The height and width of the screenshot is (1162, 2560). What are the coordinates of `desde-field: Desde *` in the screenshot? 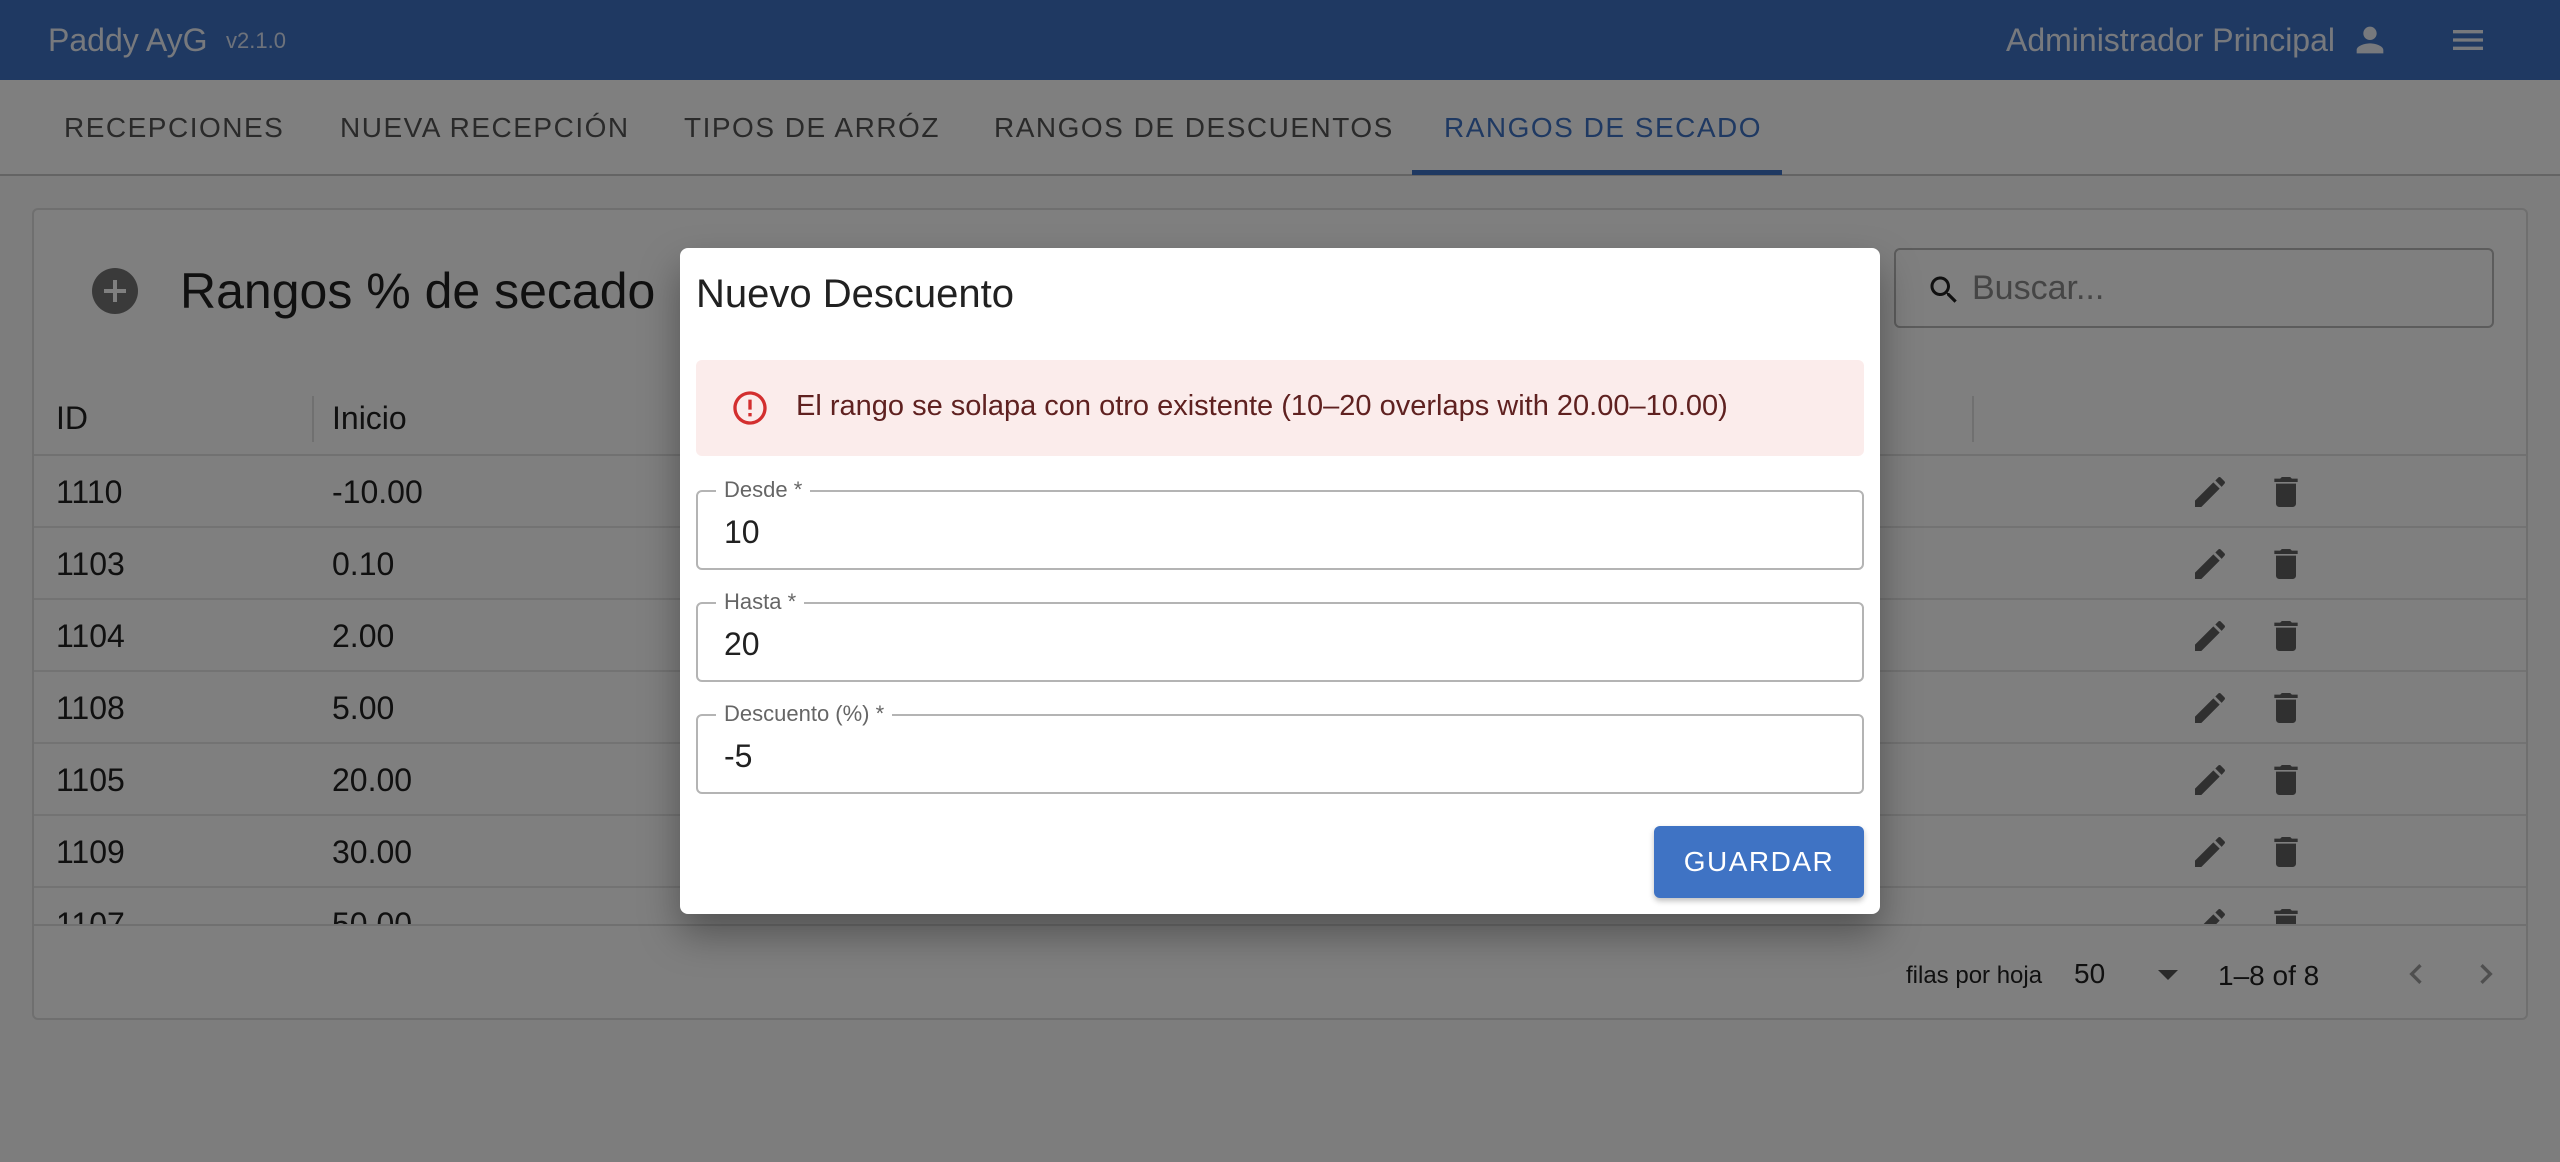 It's located at (1280, 523).